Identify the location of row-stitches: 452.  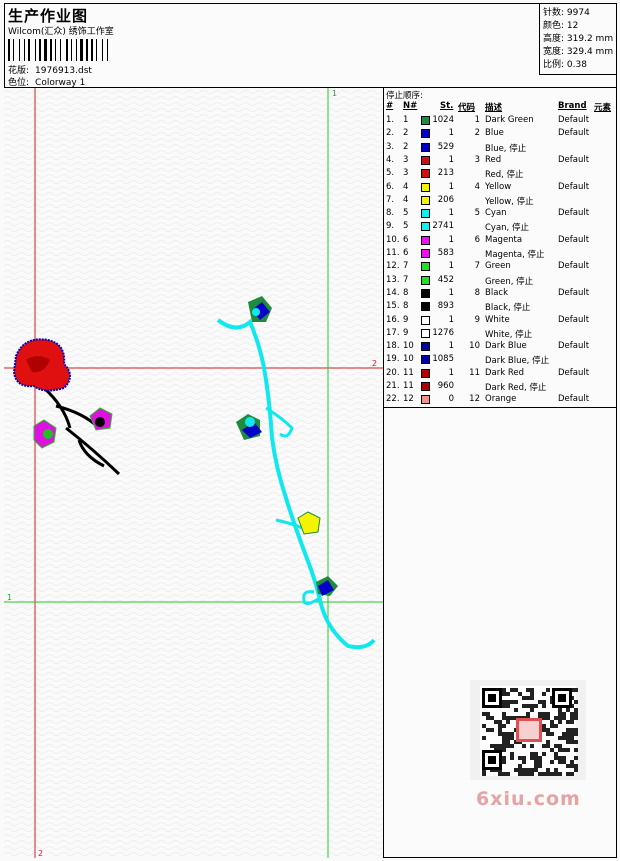
(445, 279).